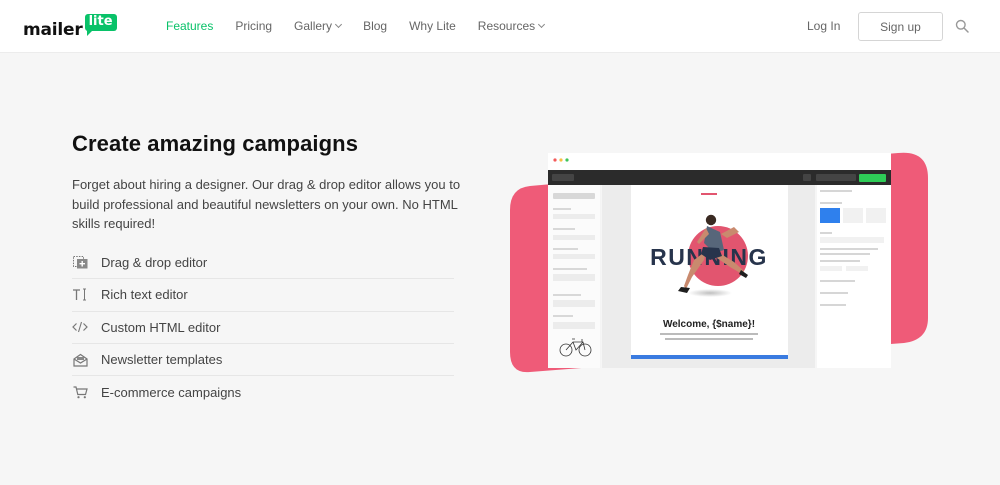 This screenshot has height=485, width=1000. I want to click on login-link: Log In, so click(823, 26).